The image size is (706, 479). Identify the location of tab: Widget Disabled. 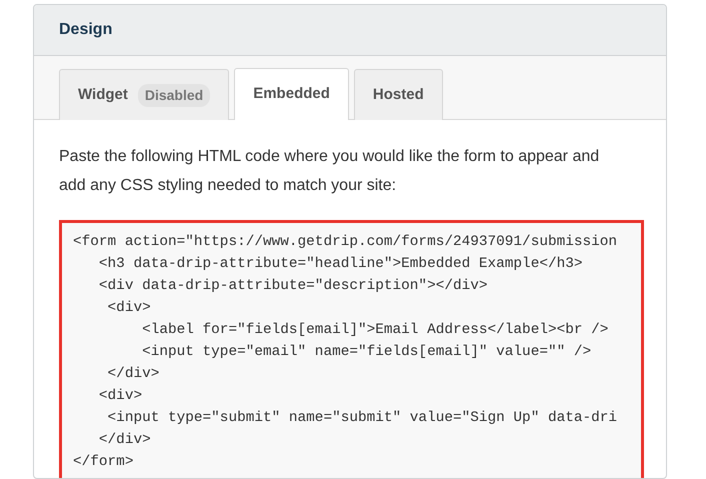
(144, 94).